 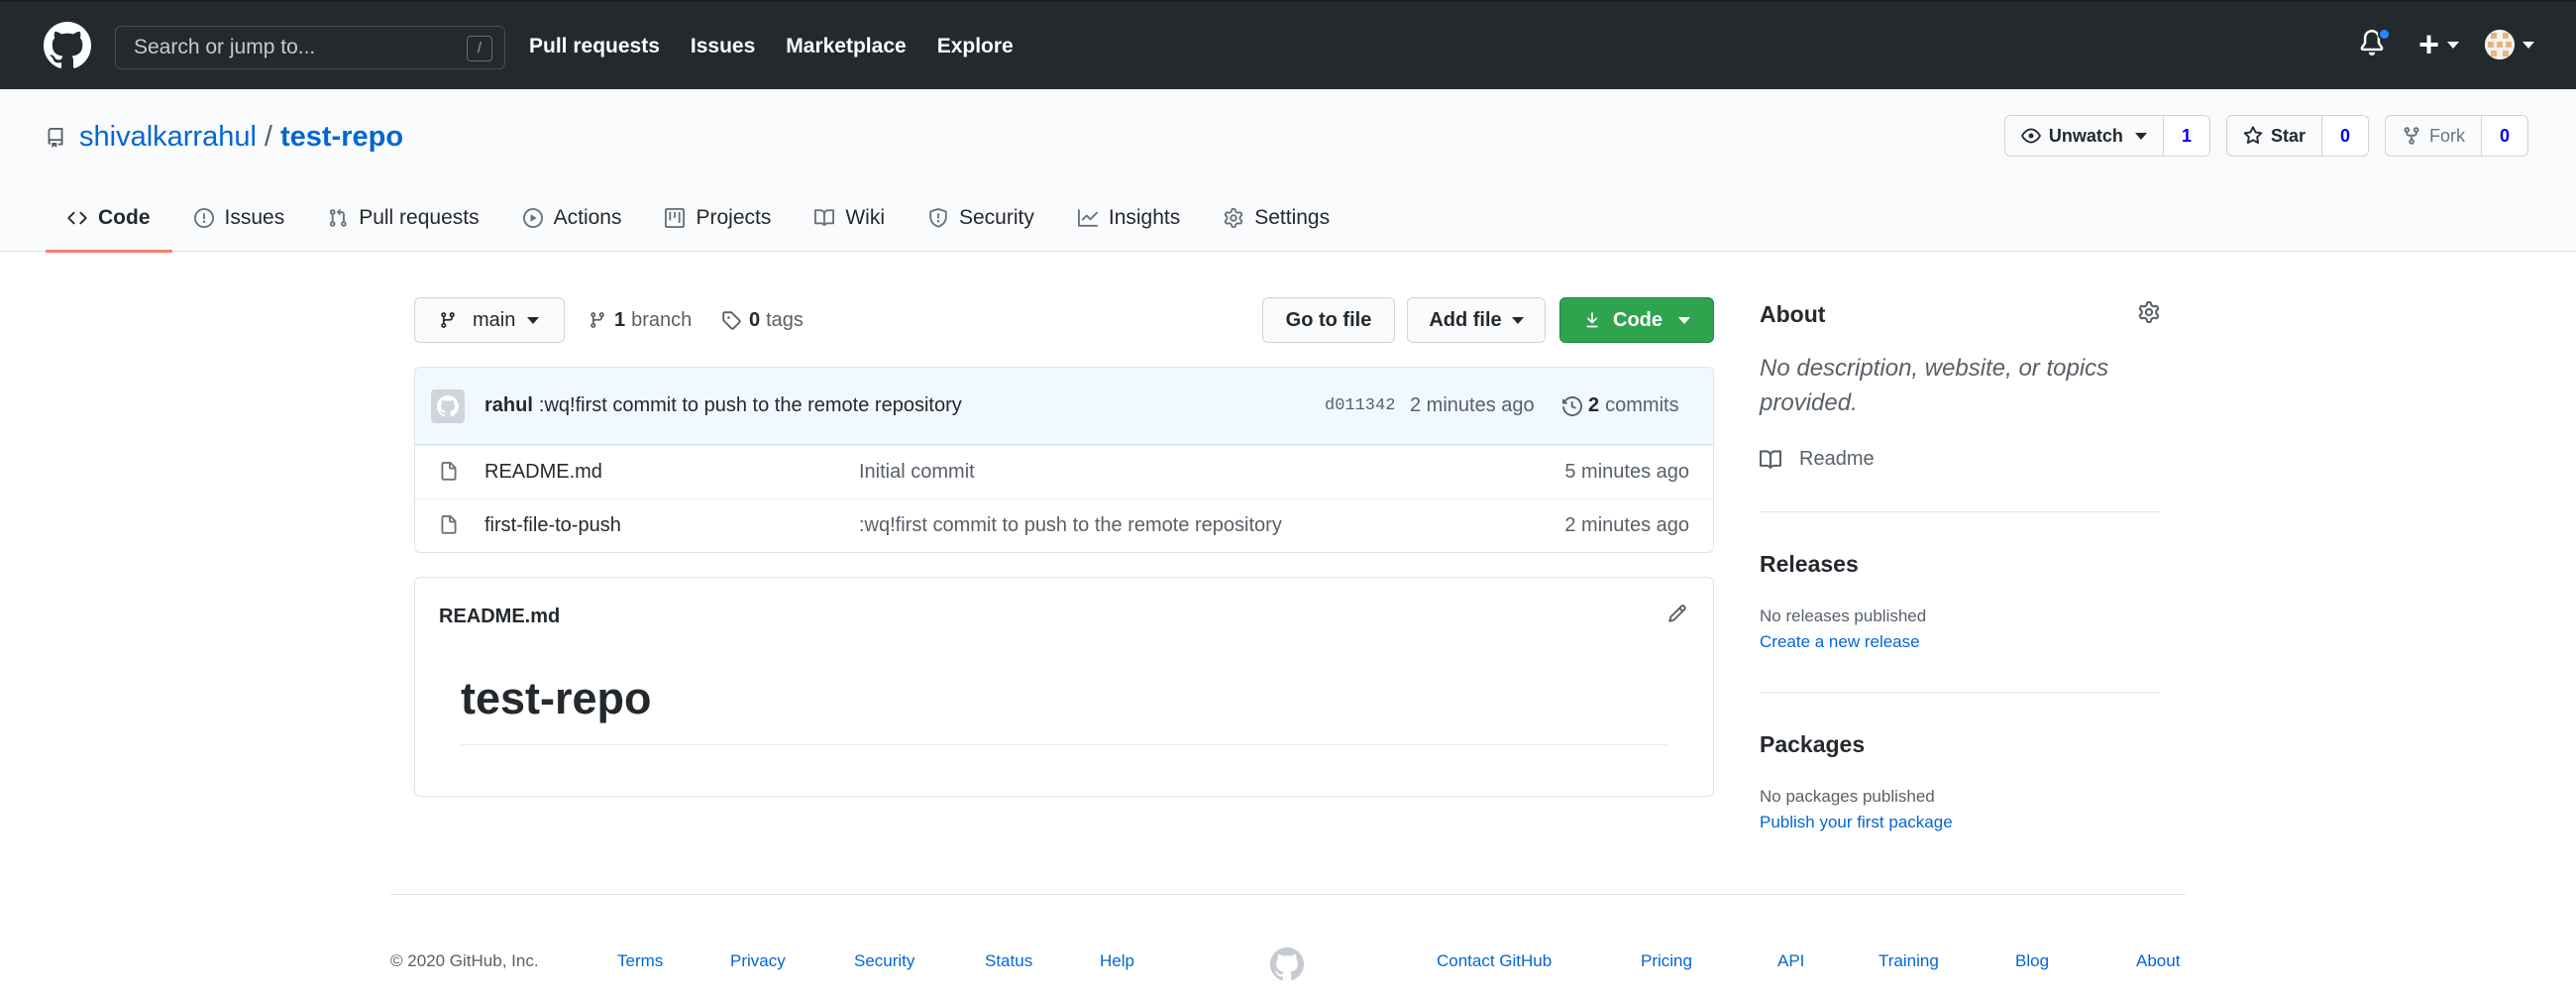 What do you see at coordinates (1666, 961) in the screenshot?
I see `footer-link-pricing: Pricing` at bounding box center [1666, 961].